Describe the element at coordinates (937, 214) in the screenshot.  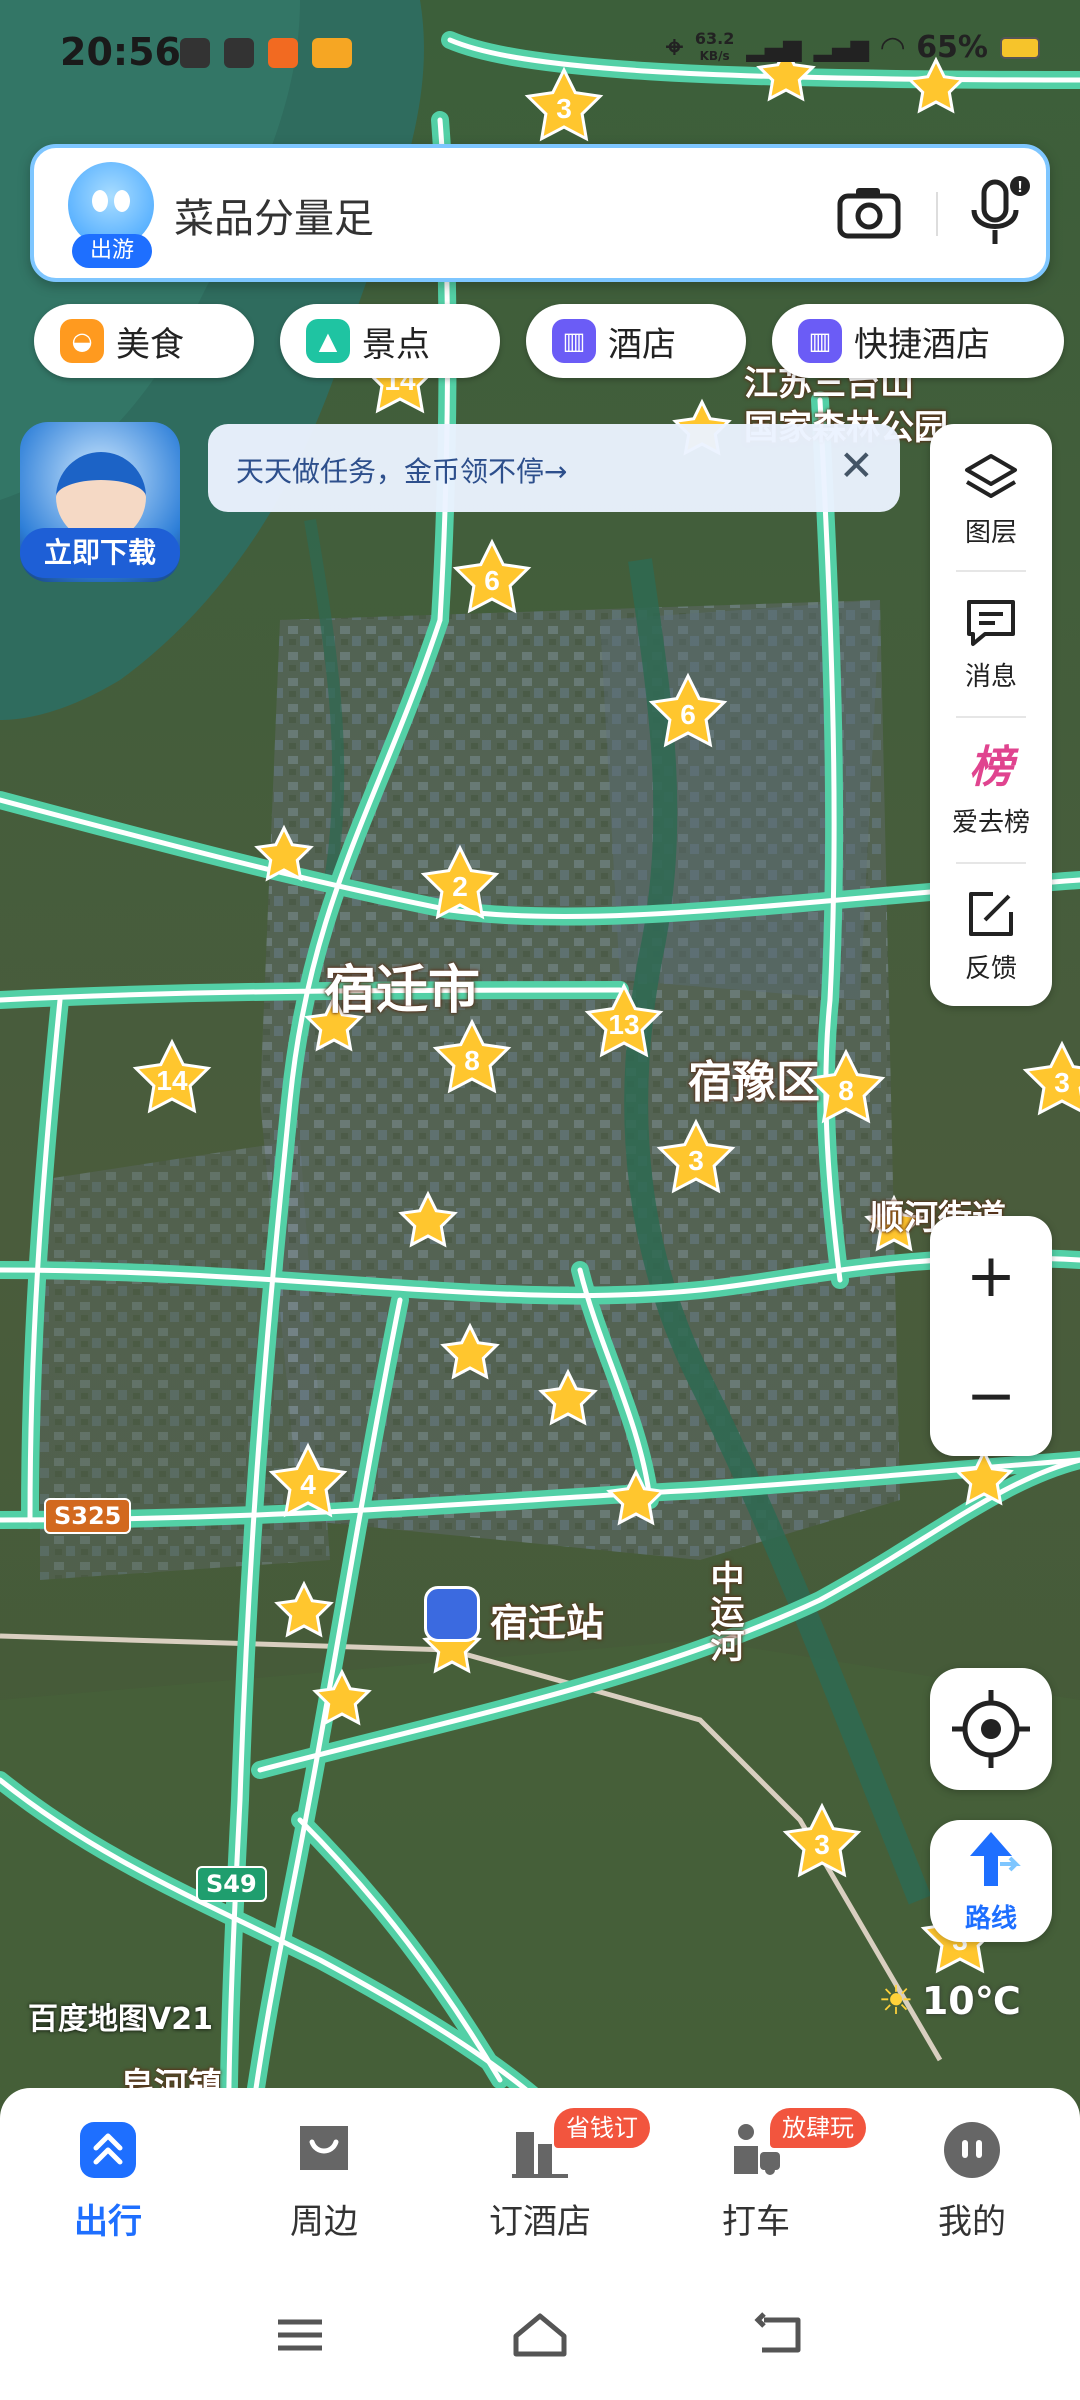
I see `search-divider` at that location.